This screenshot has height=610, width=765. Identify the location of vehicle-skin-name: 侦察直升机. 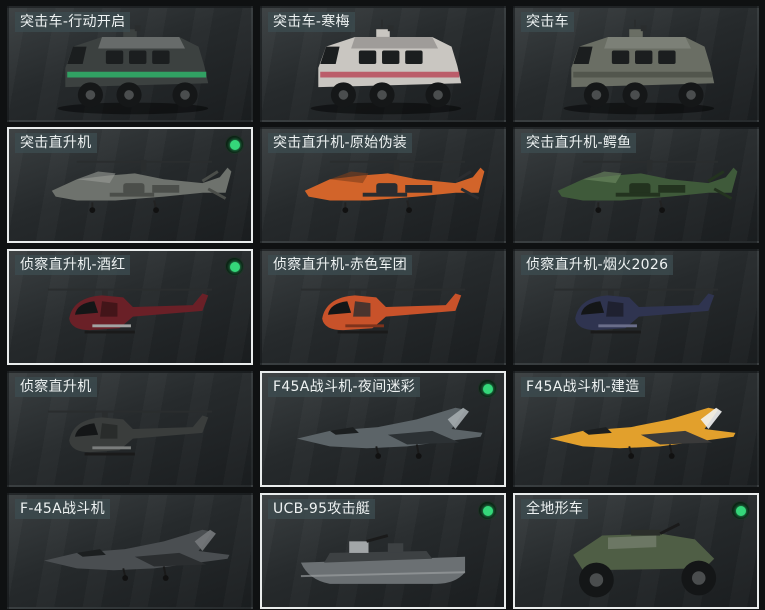
(56, 387).